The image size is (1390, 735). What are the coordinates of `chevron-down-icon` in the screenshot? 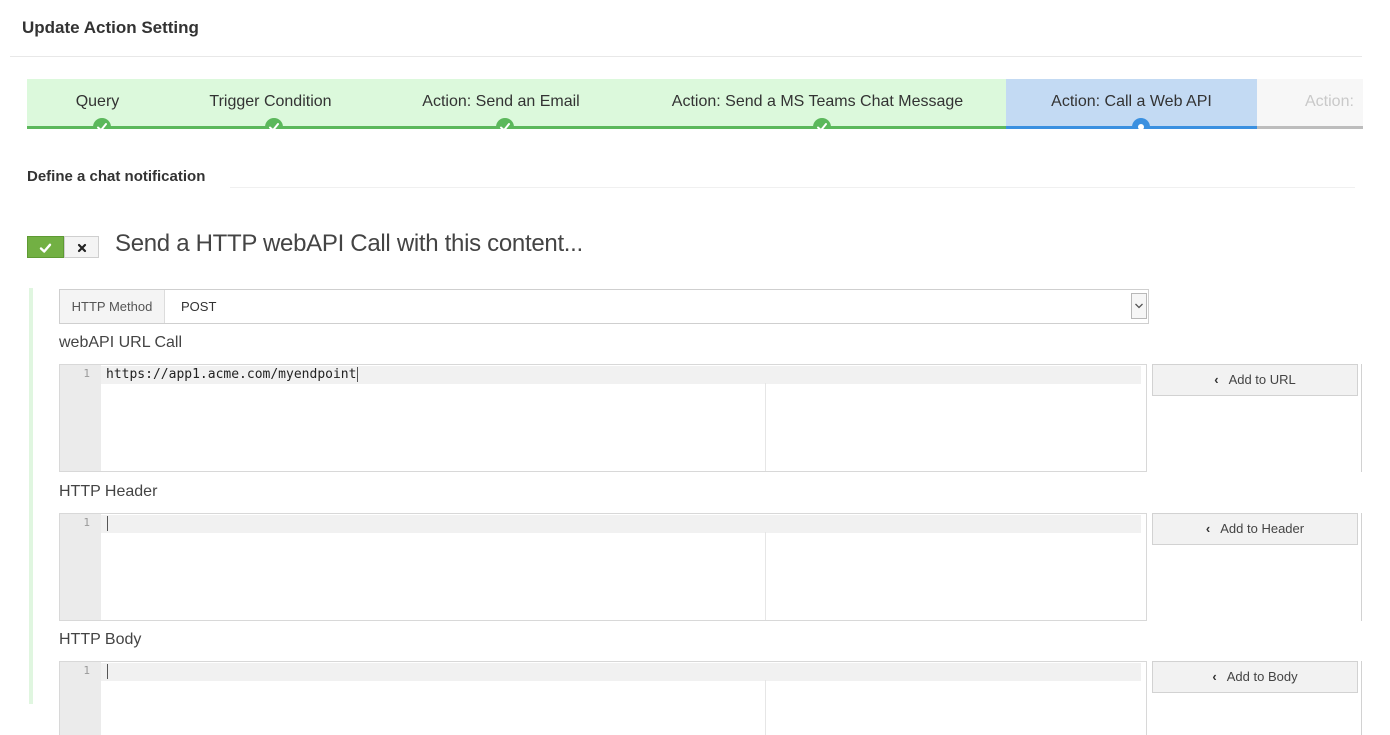 It's located at (1139, 306).